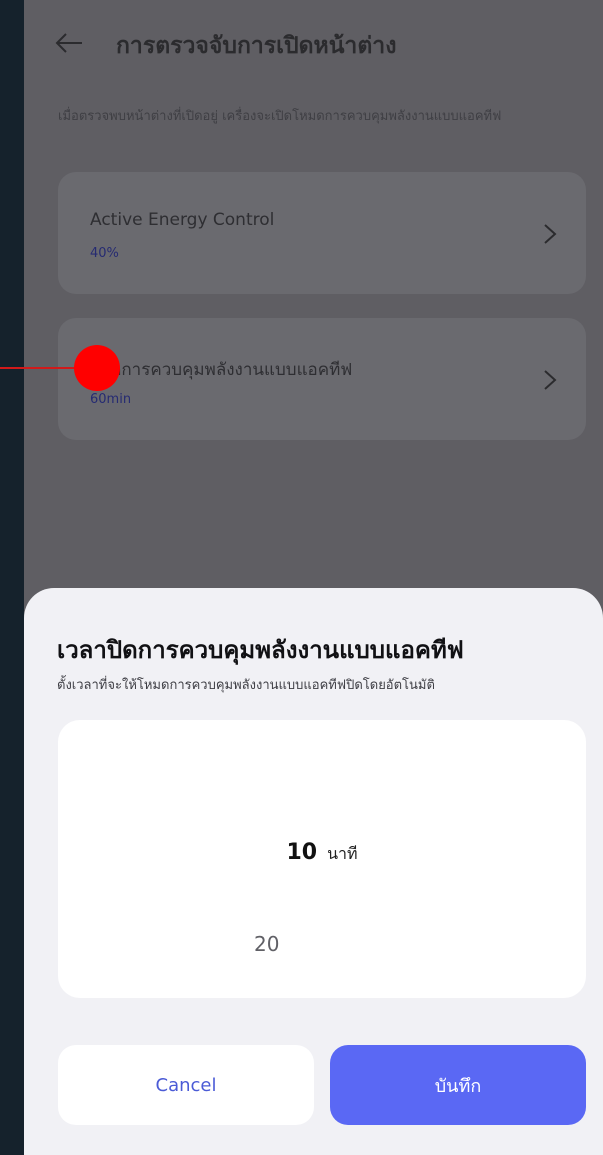 The width and height of the screenshot is (603, 1155). I want to click on setting-auto-off-time: าปิดการควบคุมพลังงานแบบแอคทีฟ 60min, so click(322, 379).